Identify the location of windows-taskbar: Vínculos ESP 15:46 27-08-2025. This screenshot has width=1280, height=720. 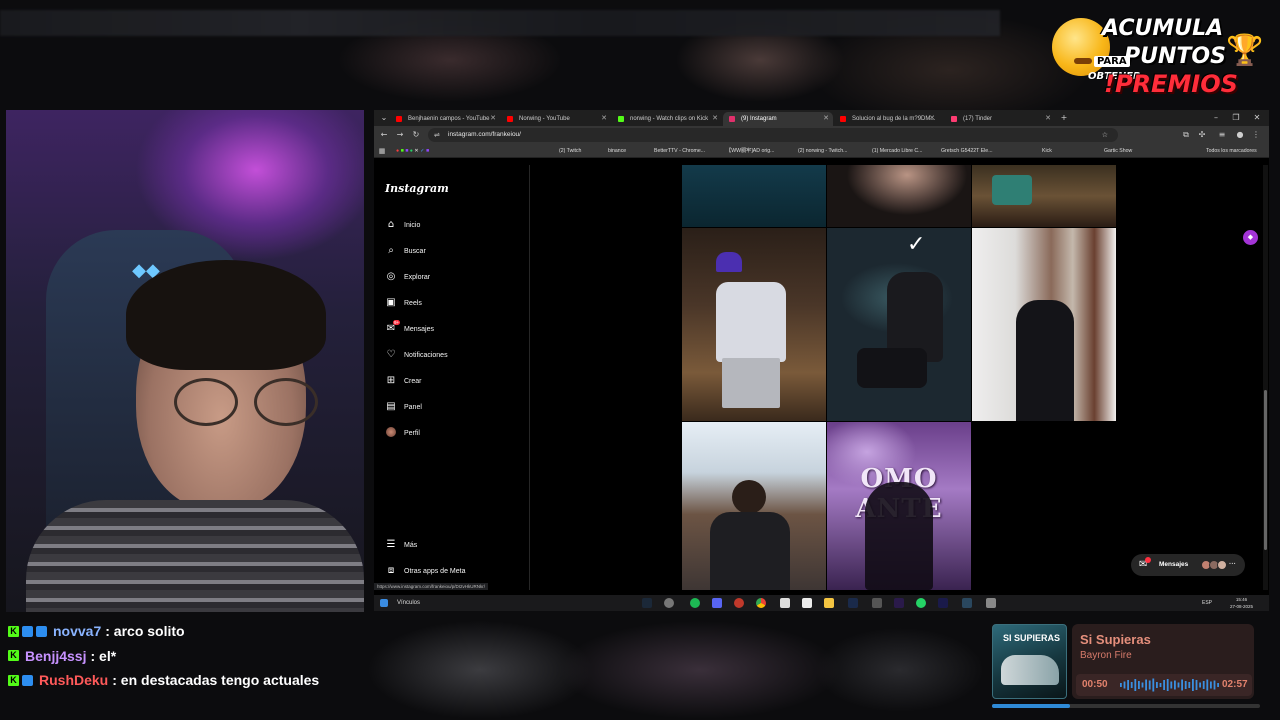
(821, 603).